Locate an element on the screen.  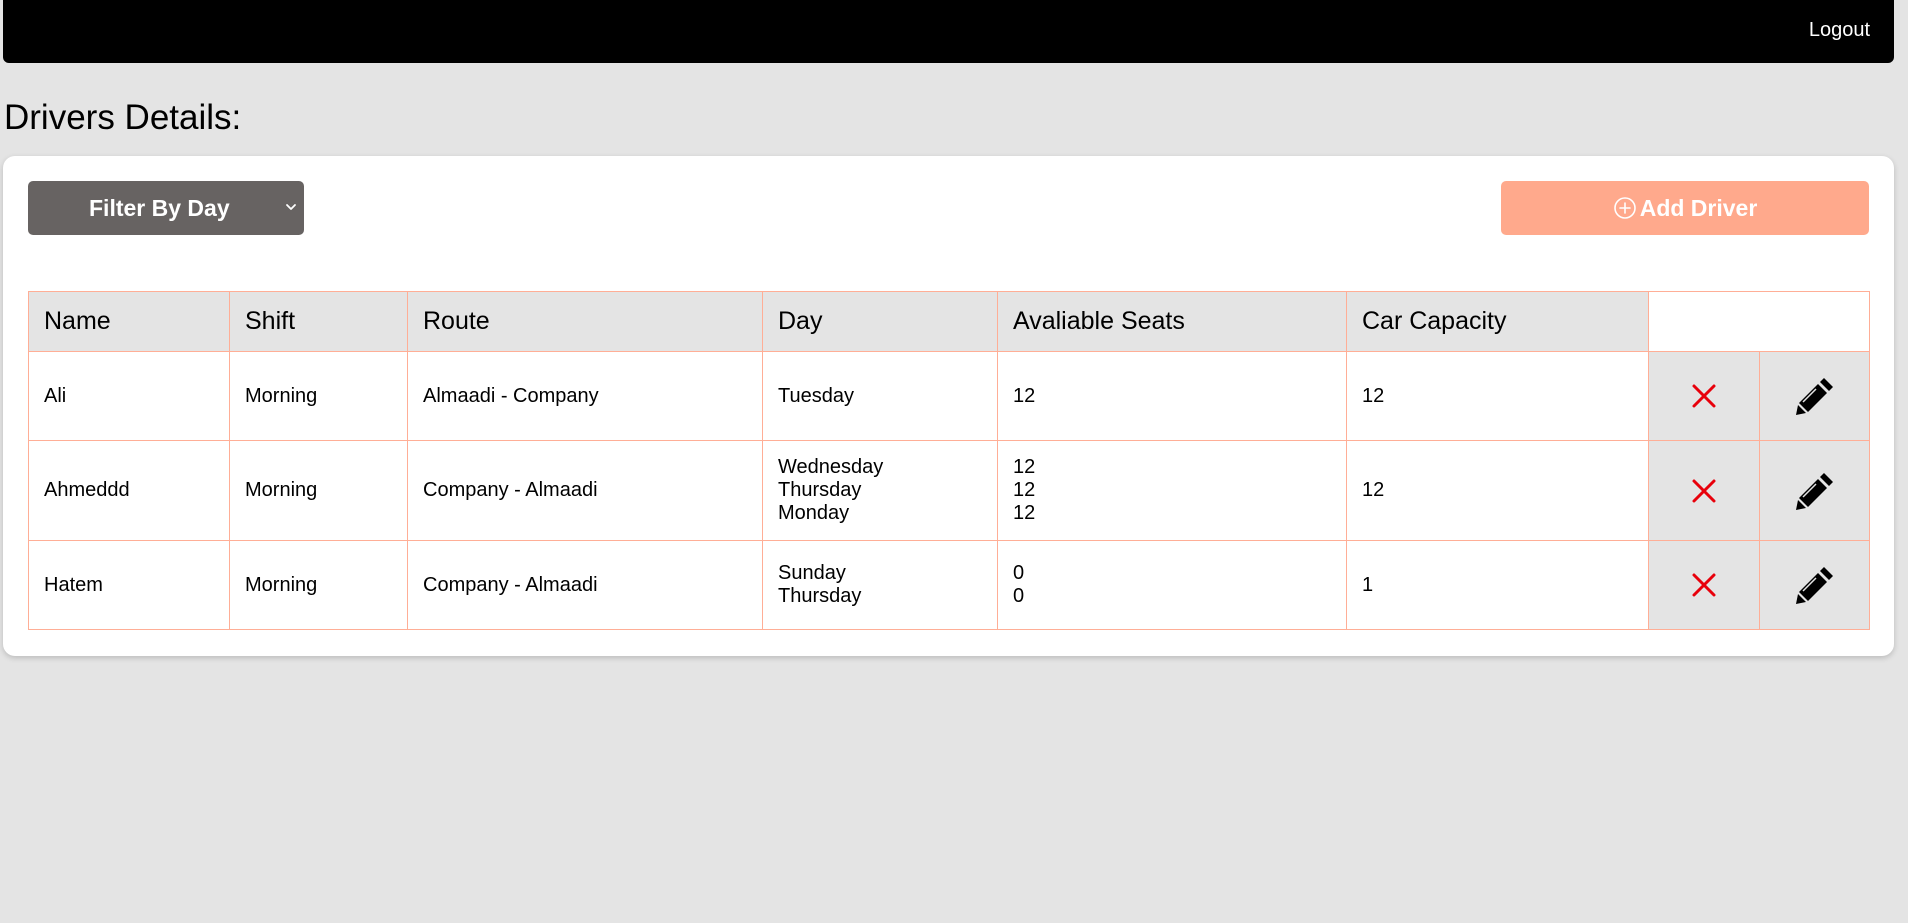
day-value: Sunday is located at coordinates (812, 573).